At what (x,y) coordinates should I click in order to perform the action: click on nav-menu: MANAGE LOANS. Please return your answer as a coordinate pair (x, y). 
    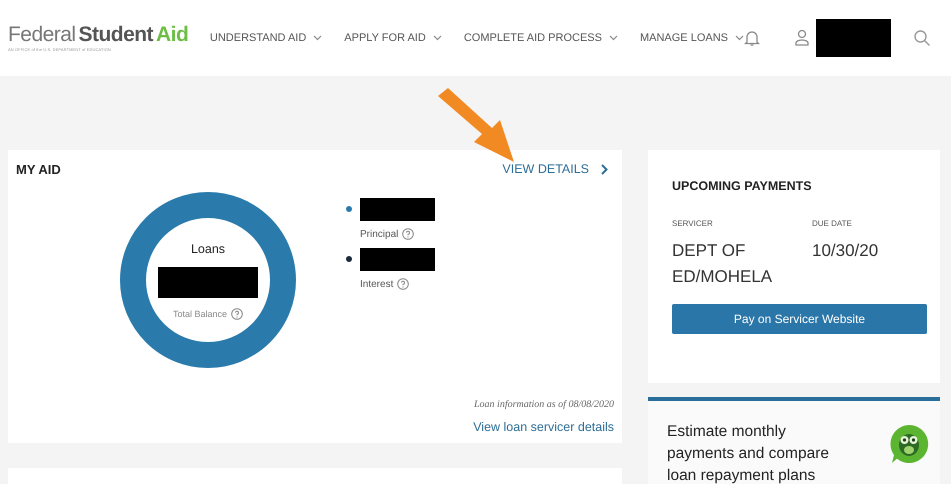
    Looking at the image, I should click on (692, 38).